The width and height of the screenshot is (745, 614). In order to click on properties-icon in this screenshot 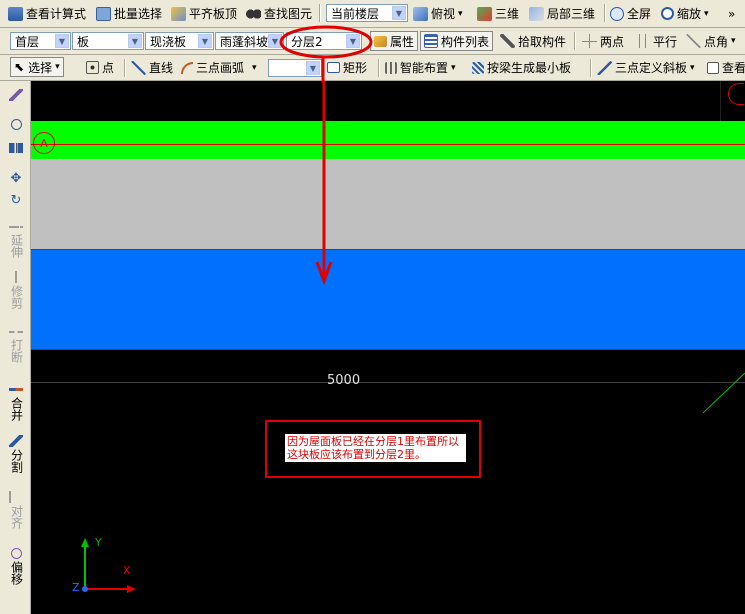, I will do `click(380, 41)`.